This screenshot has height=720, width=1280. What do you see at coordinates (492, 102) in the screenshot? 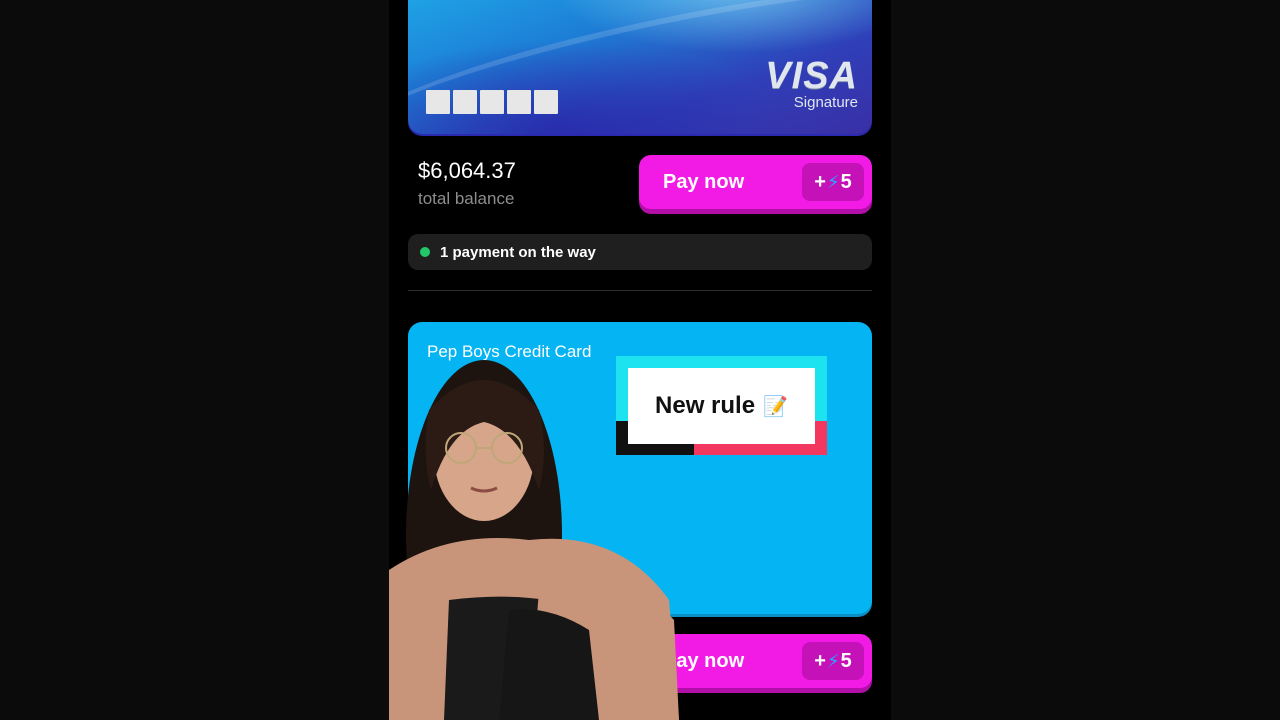
I see `masked-card-number` at bounding box center [492, 102].